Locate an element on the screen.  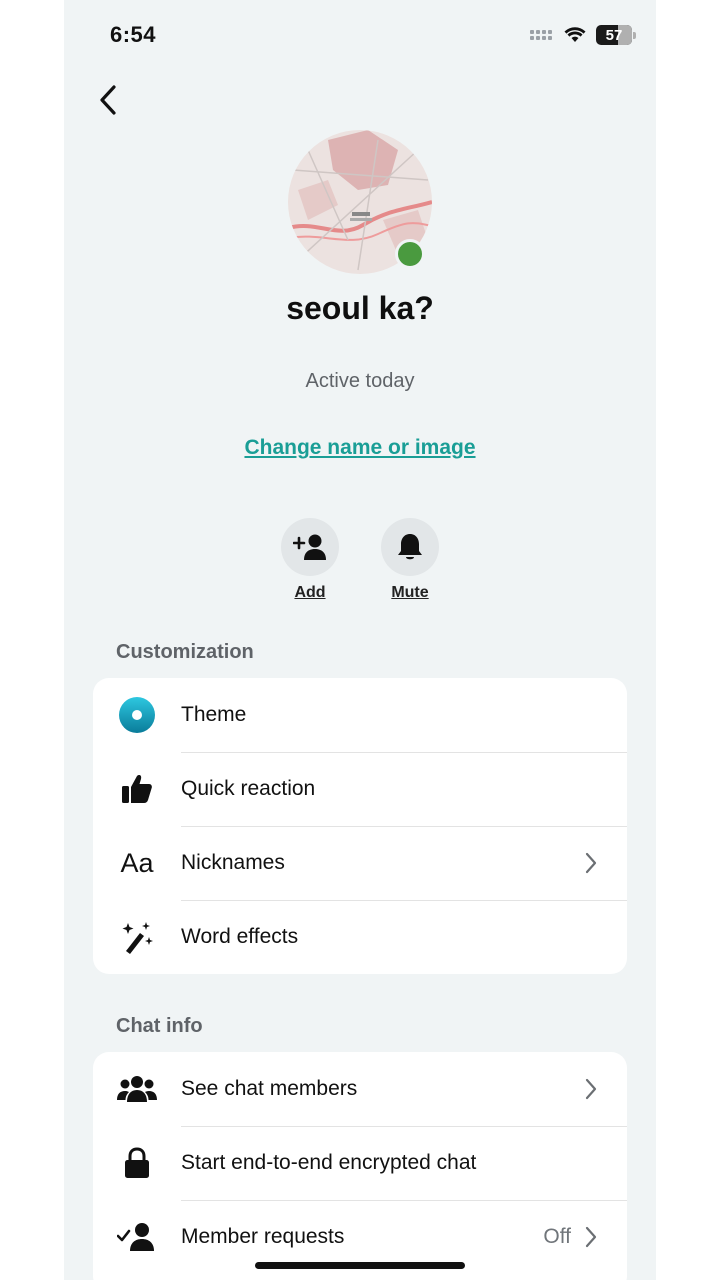
quick-reaction-label: Quick reaction is located at coordinates (248, 788).